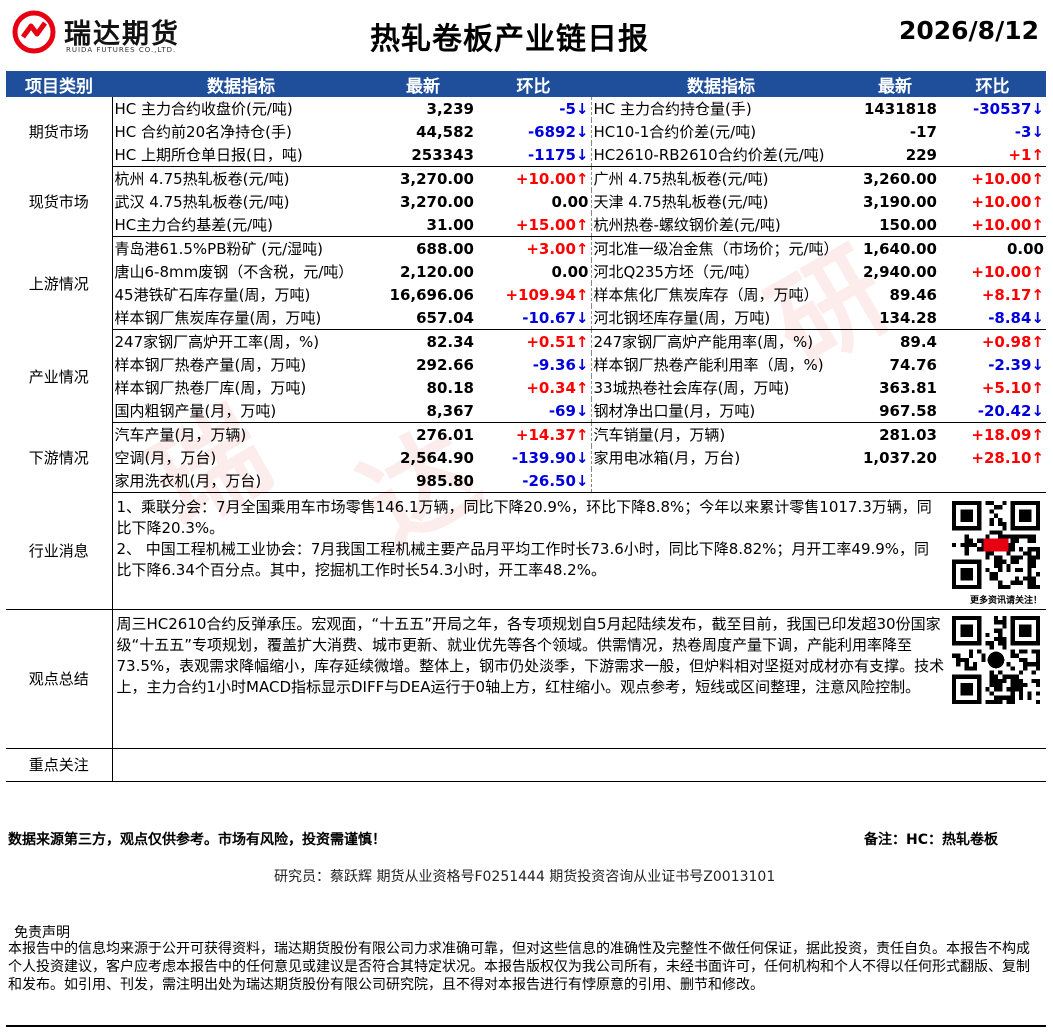 The image size is (1053, 1032). What do you see at coordinates (431, 294) in the screenshot?
I see `indicator-value: 16,696.06` at bounding box center [431, 294].